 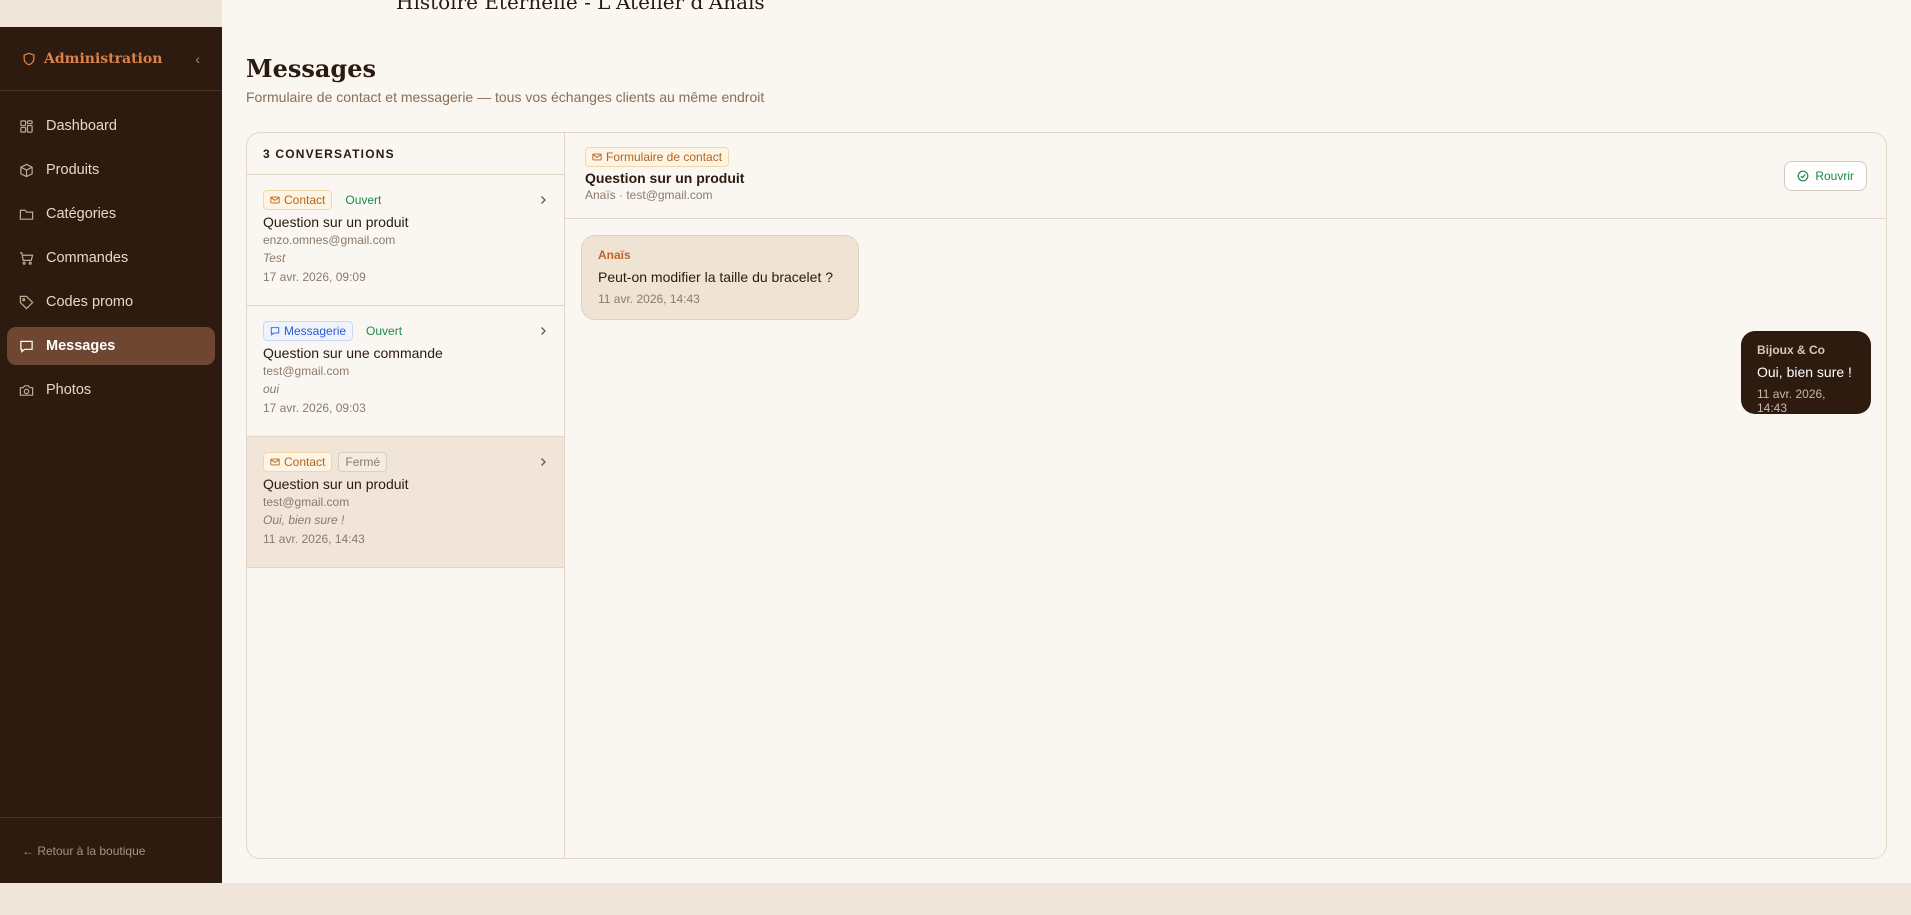 I want to click on sidebar-item-messages: Messages, so click(x=111, y=346).